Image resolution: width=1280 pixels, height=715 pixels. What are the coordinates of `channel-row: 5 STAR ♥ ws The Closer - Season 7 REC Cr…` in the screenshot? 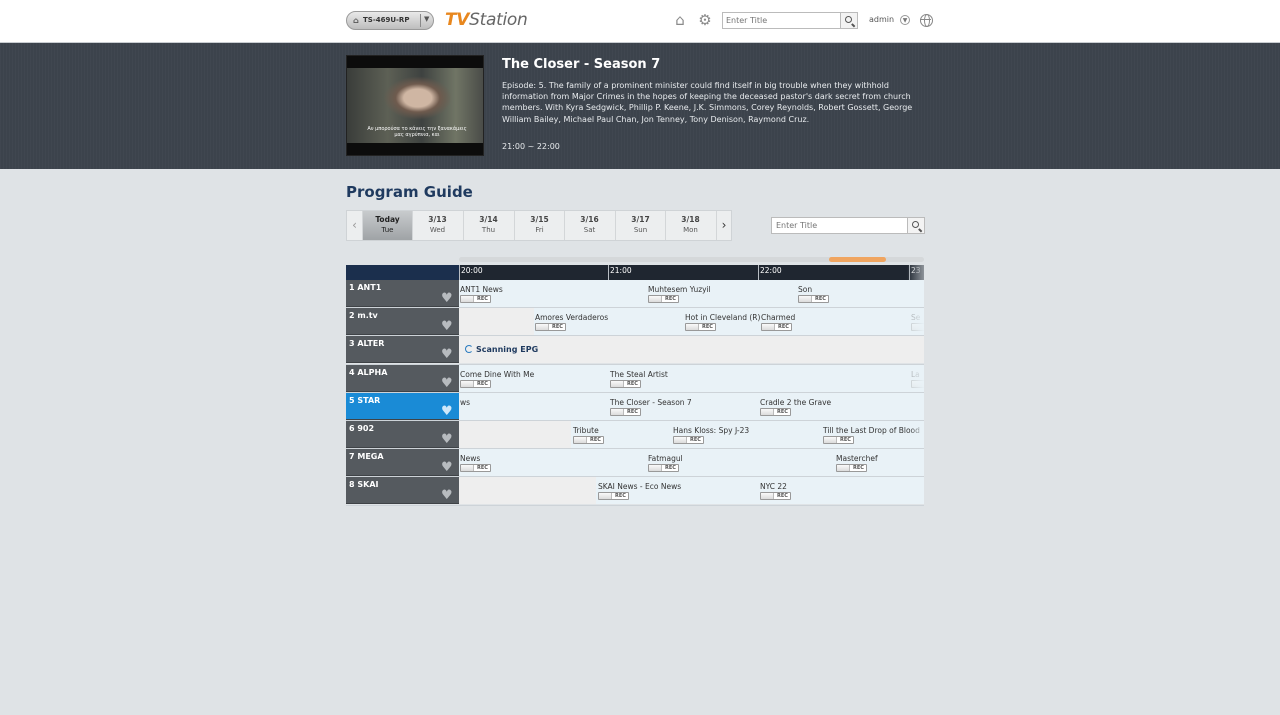 It's located at (635, 406).